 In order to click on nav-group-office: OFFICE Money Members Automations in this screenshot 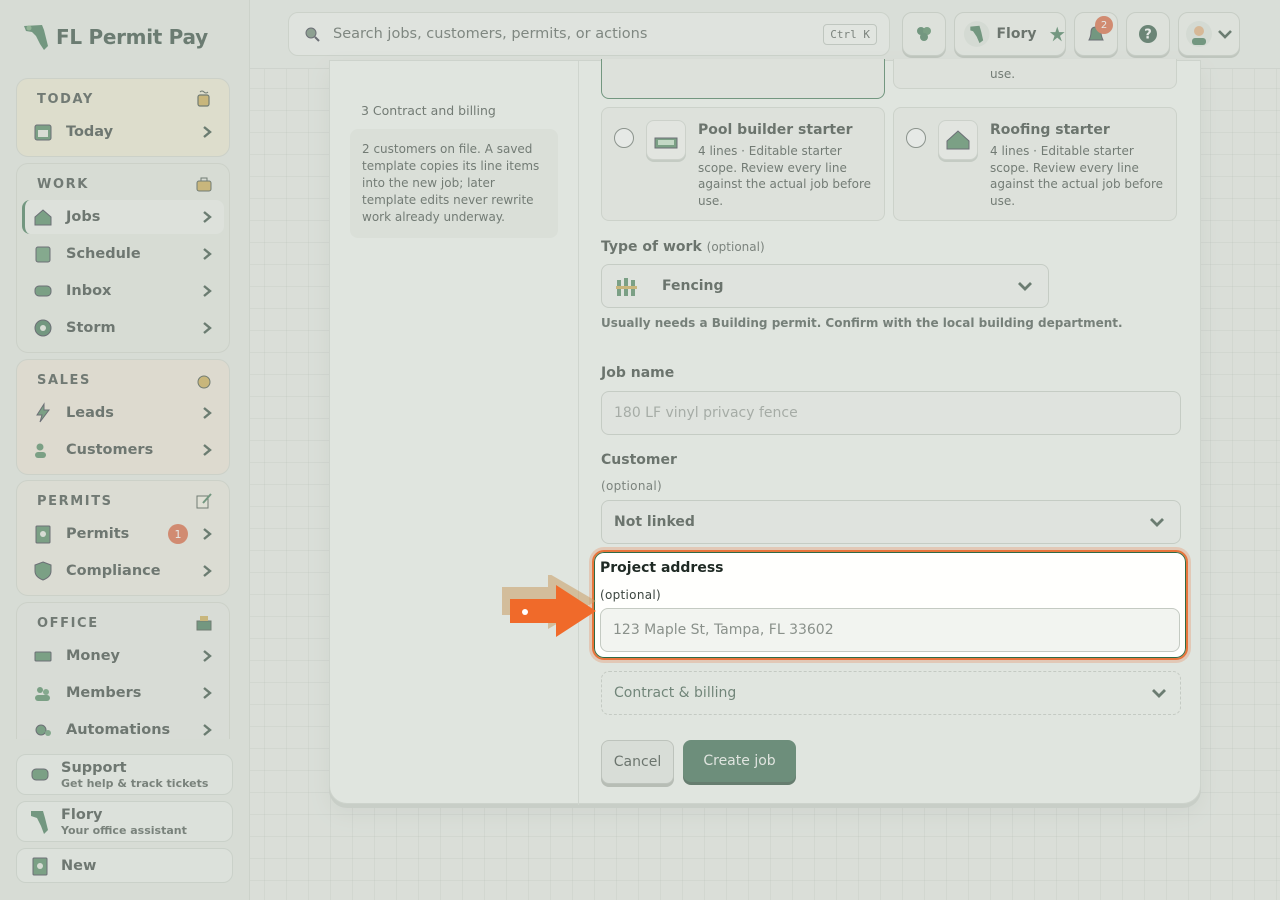, I will do `click(123, 670)`.